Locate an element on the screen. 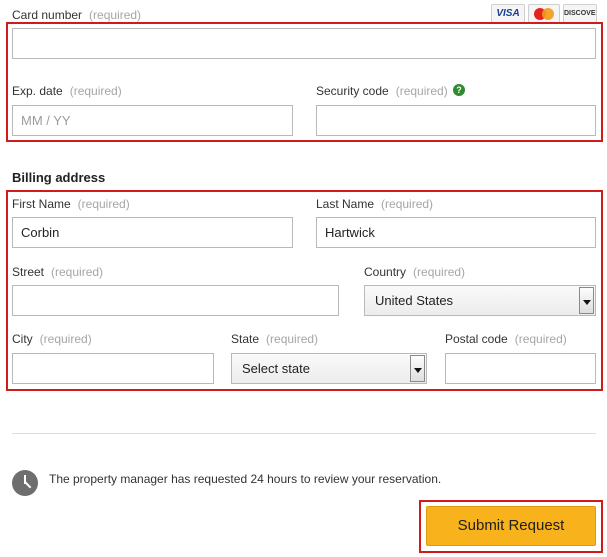  street-label: Street (required) is located at coordinates (57, 272).